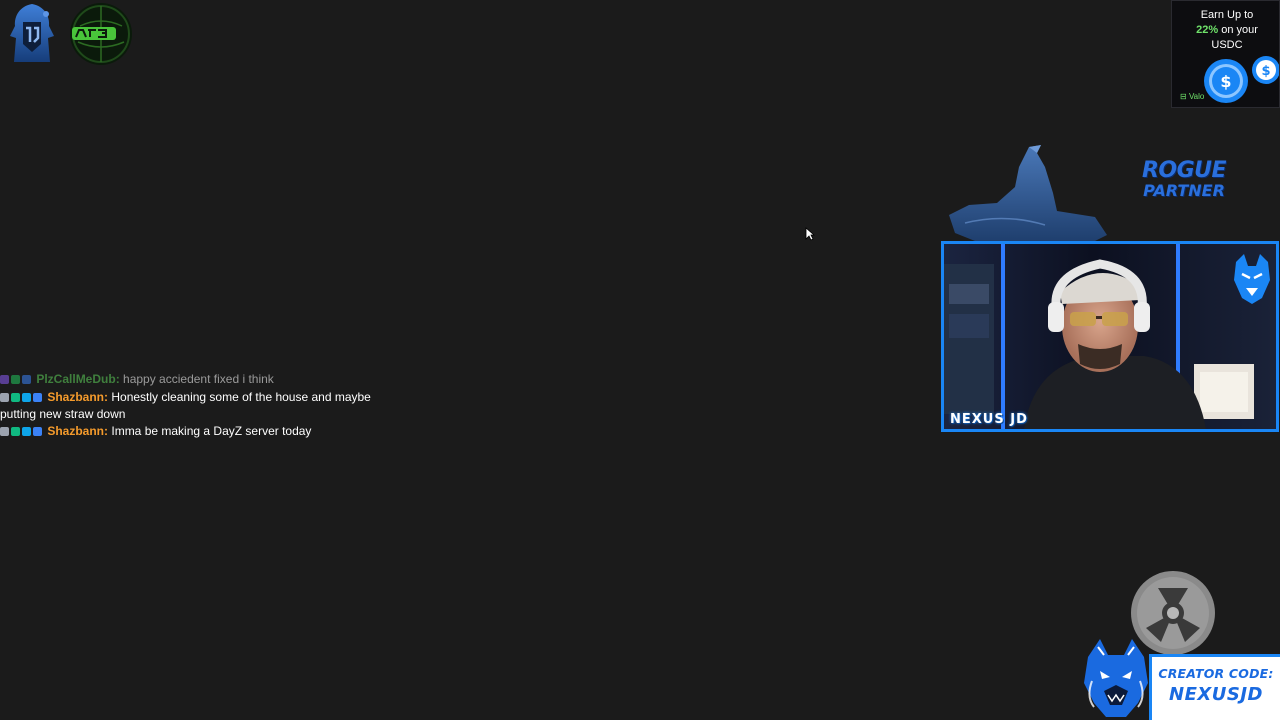 This screenshot has width=1280, height=720. I want to click on streamer-name: NEXUS JD, so click(989, 419).